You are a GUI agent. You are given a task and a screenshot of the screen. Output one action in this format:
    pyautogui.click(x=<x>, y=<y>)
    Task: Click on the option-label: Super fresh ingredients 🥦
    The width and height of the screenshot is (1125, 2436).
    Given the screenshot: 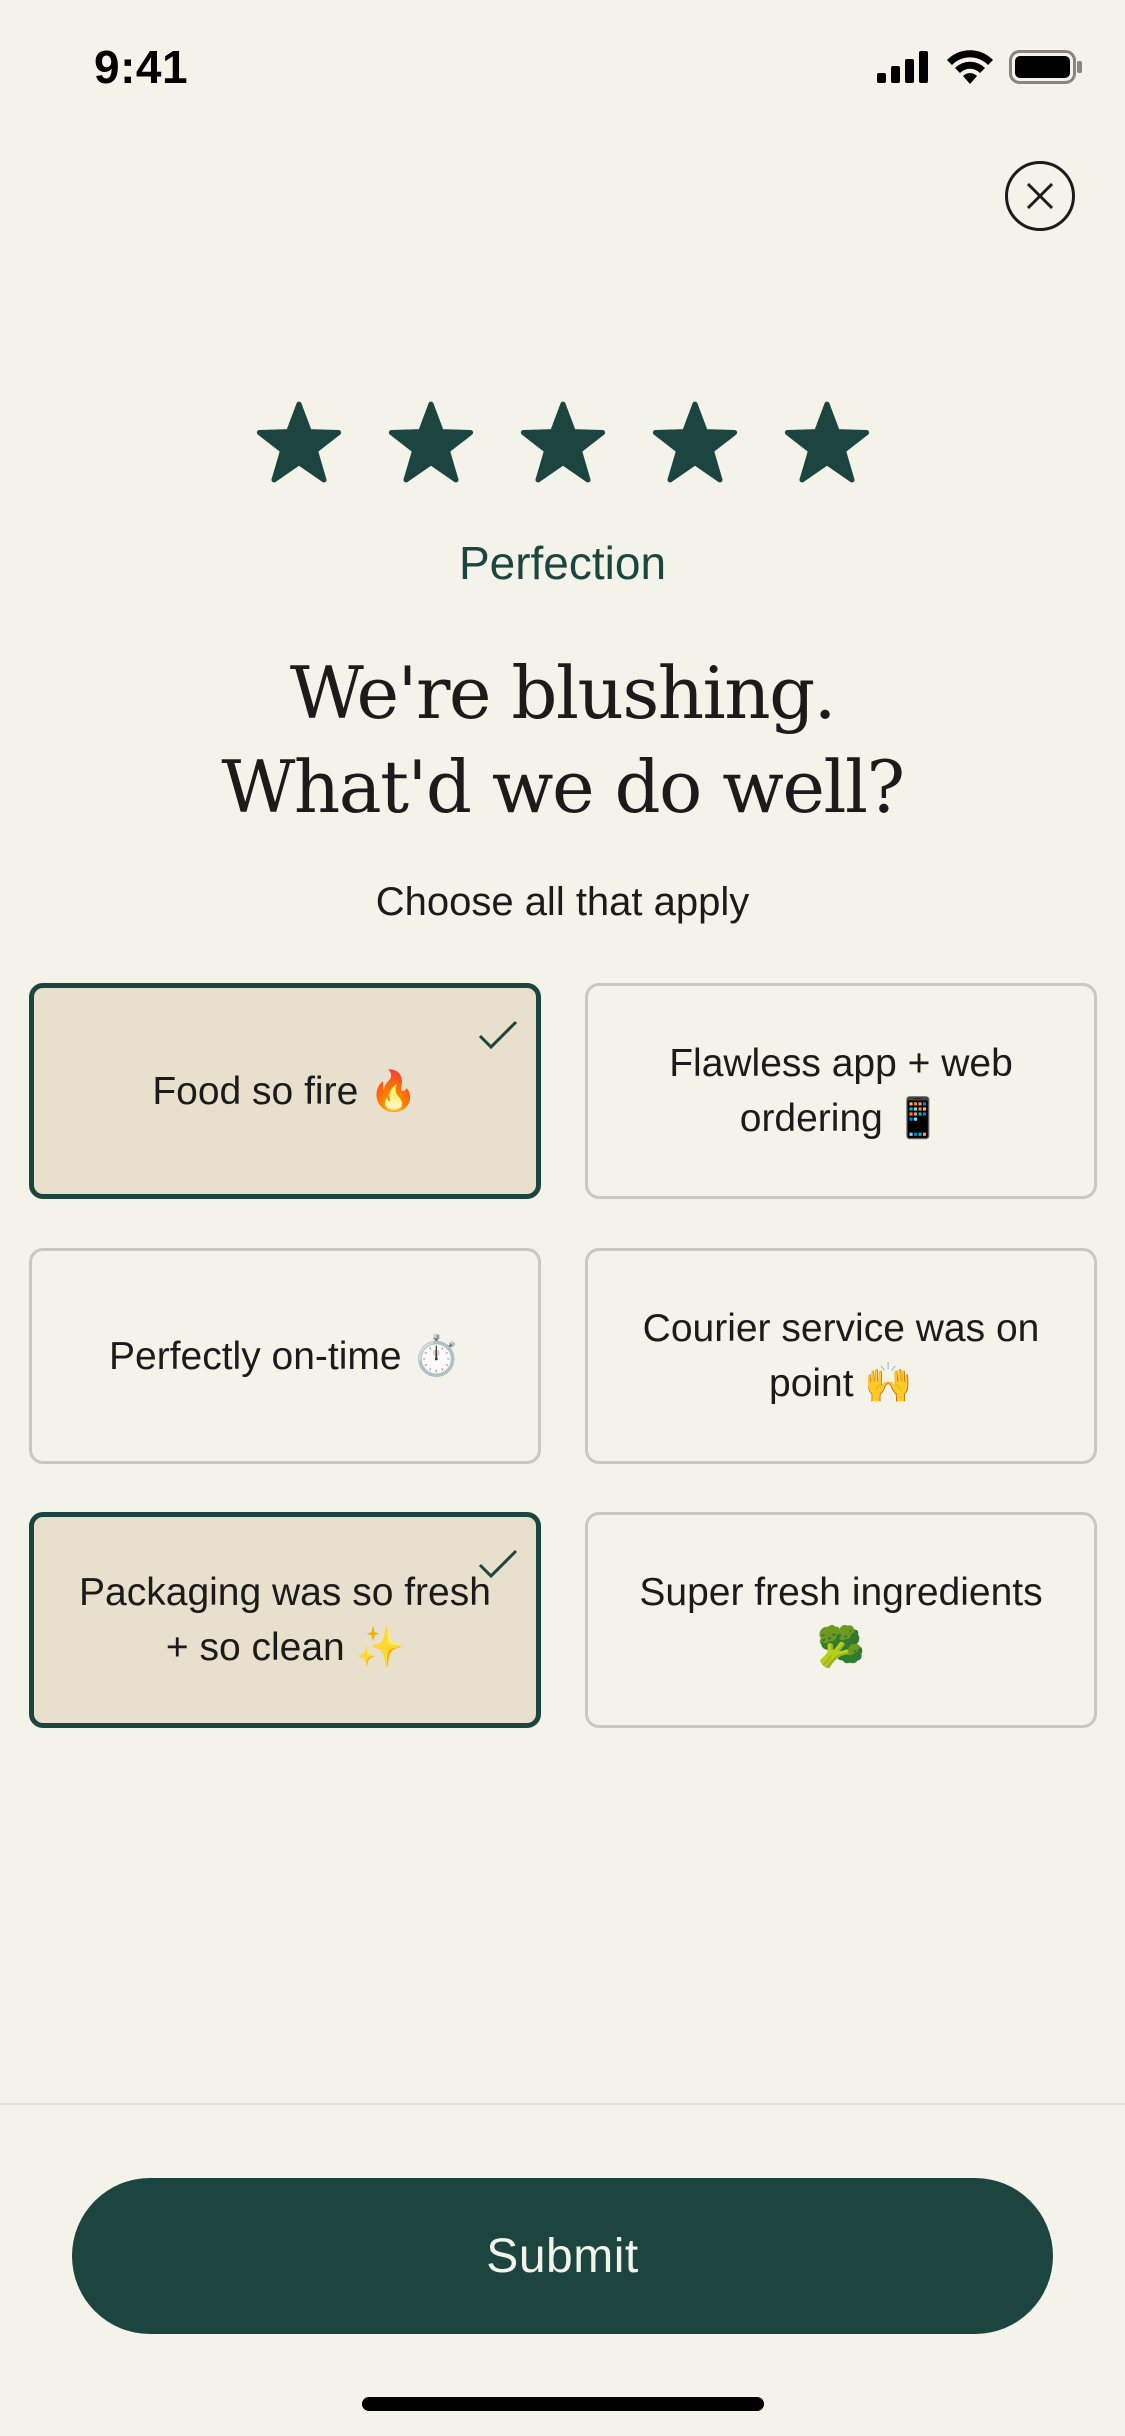 What is the action you would take?
    pyautogui.click(x=841, y=1620)
    